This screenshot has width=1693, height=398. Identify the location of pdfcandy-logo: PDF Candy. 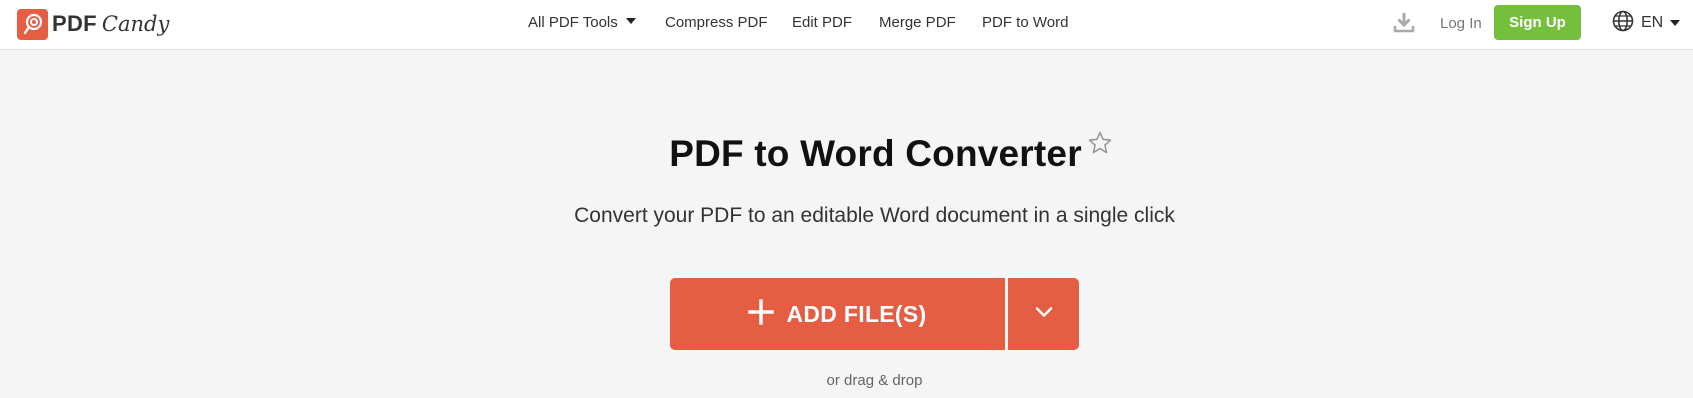
(93, 24).